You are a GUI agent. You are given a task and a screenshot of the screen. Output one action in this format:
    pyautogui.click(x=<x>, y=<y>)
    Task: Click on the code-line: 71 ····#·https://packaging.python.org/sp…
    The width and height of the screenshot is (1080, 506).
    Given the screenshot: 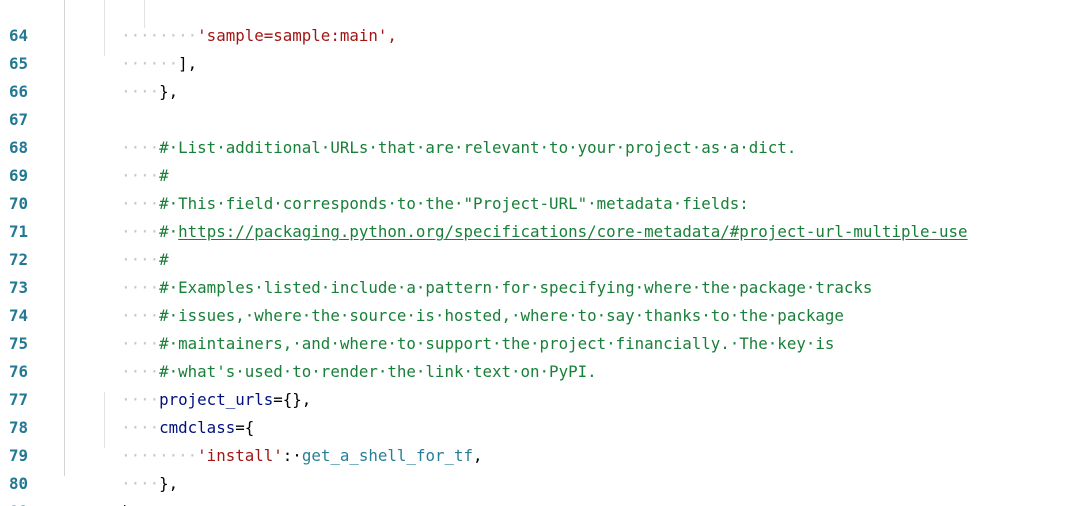 What is the action you would take?
    pyautogui.click(x=540, y=218)
    